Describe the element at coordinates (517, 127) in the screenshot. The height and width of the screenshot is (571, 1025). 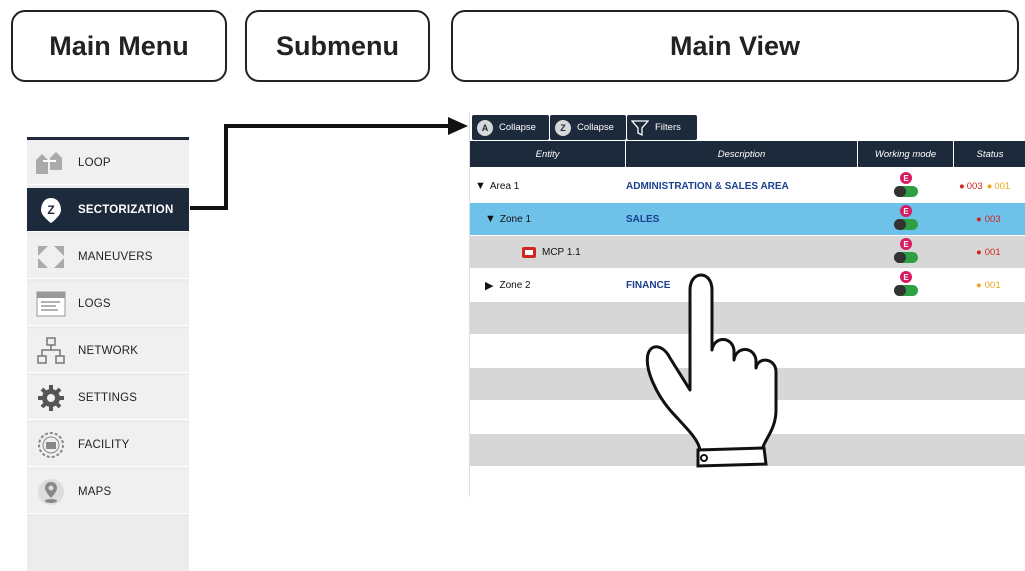
I see `collapse-areas-label: Collapse` at that location.